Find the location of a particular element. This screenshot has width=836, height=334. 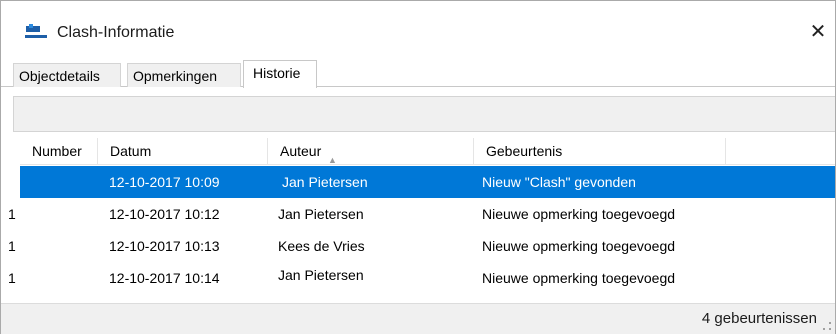

close-button: ✕ is located at coordinates (818, 32).